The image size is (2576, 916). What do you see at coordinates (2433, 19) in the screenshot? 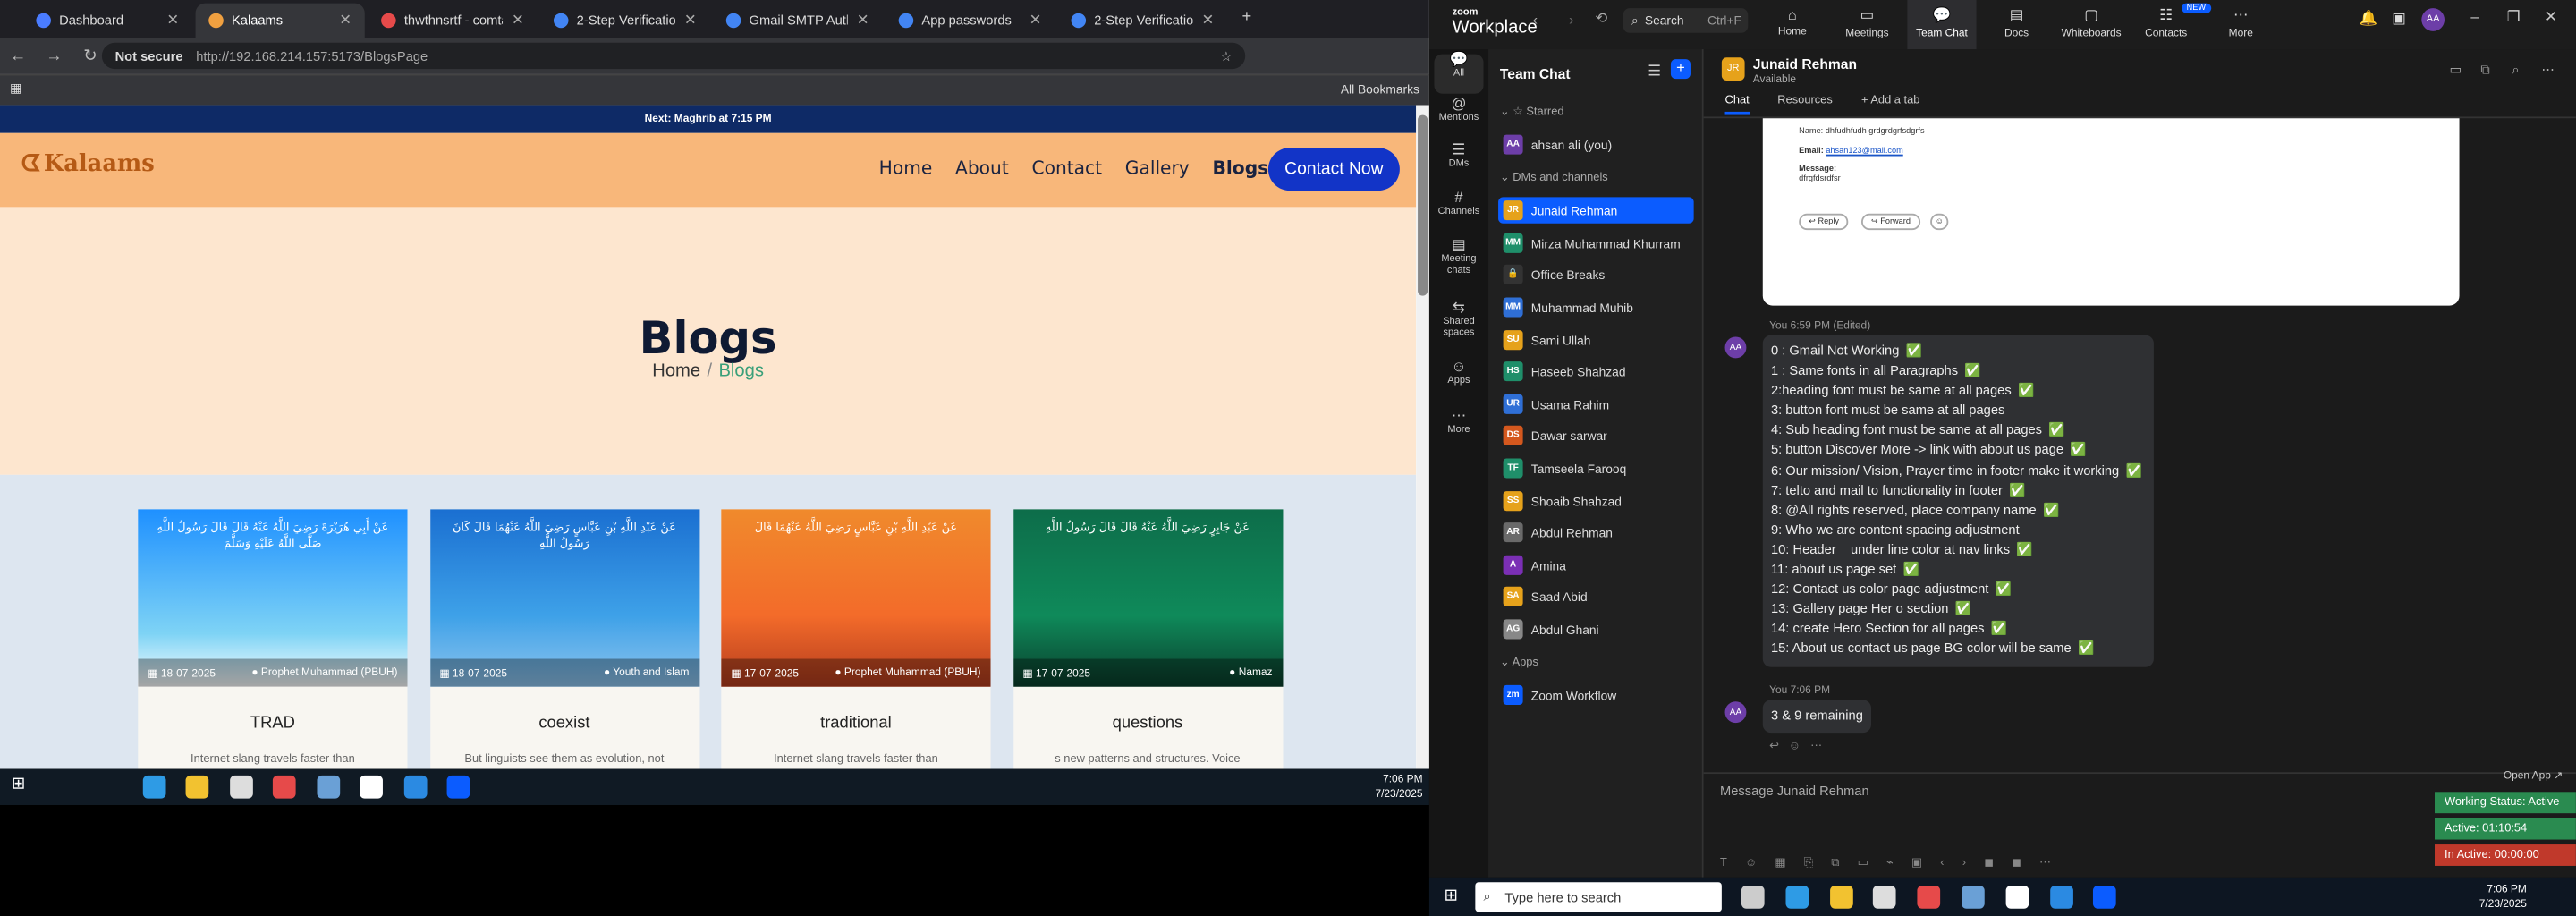
I see `avatar: AA` at bounding box center [2433, 19].